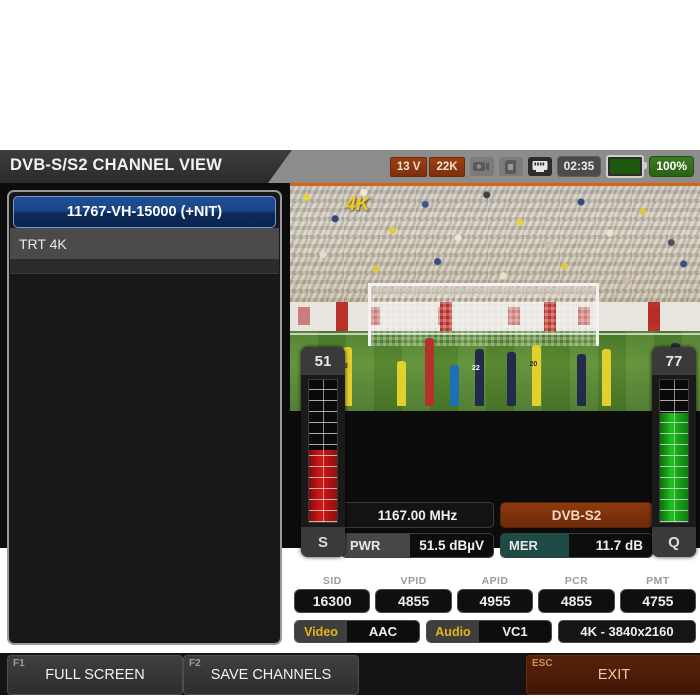  I want to click on pid-header: PMT, so click(658, 581).